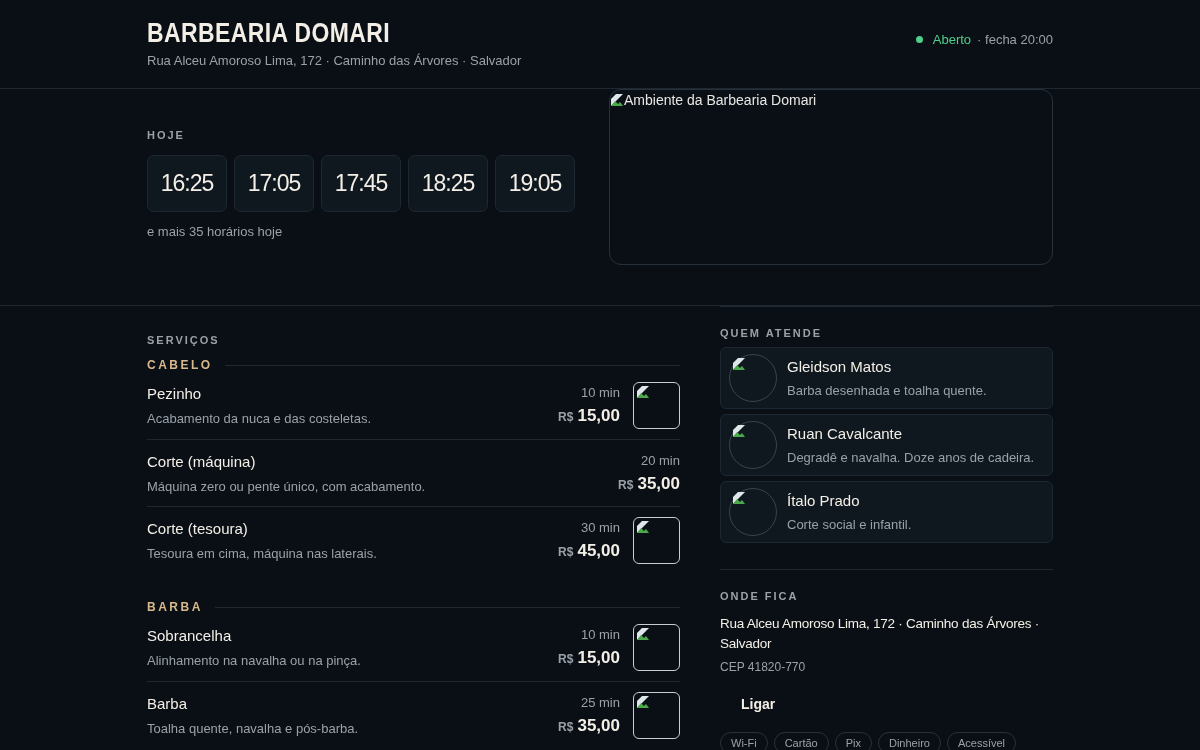 This screenshot has height=750, width=1200. I want to click on shop-title: BARBEARIA DOMARI, so click(269, 33).